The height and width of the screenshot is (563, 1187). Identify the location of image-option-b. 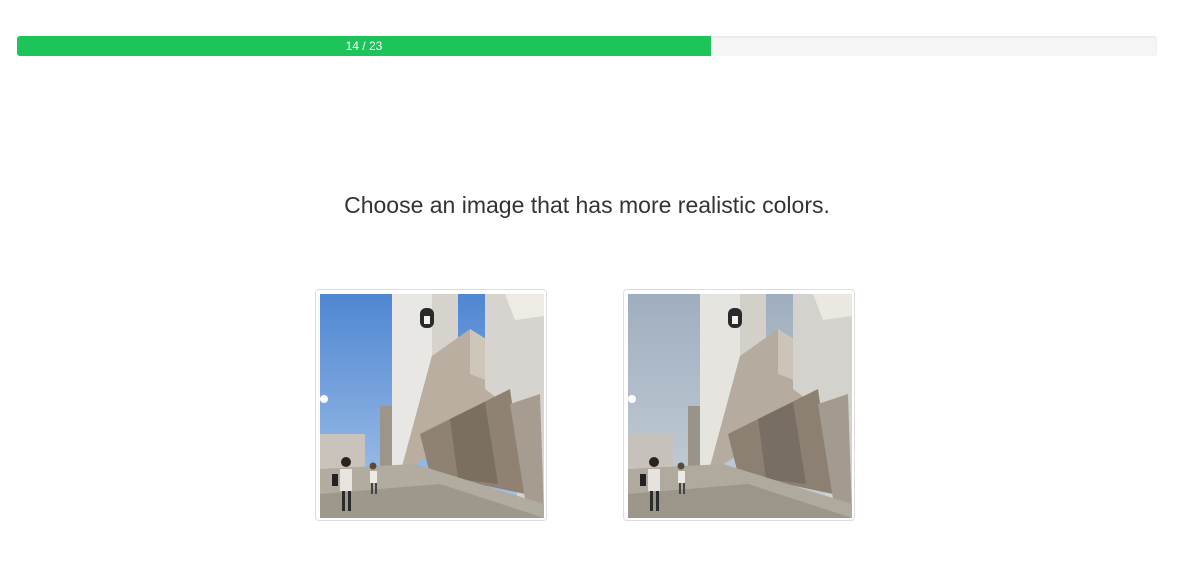
(739, 405).